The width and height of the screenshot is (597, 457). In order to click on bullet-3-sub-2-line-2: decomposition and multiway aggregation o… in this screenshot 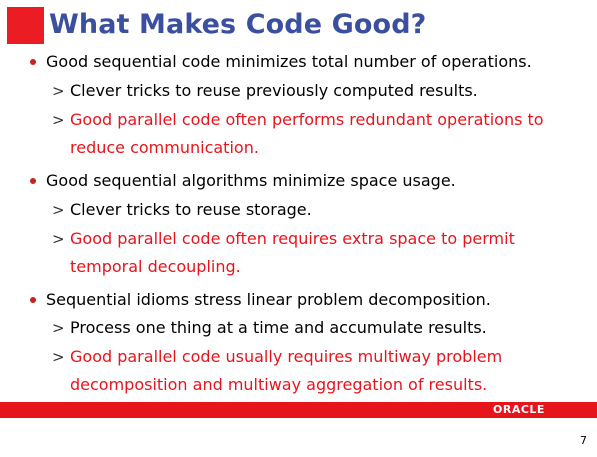, I will do `click(279, 384)`.